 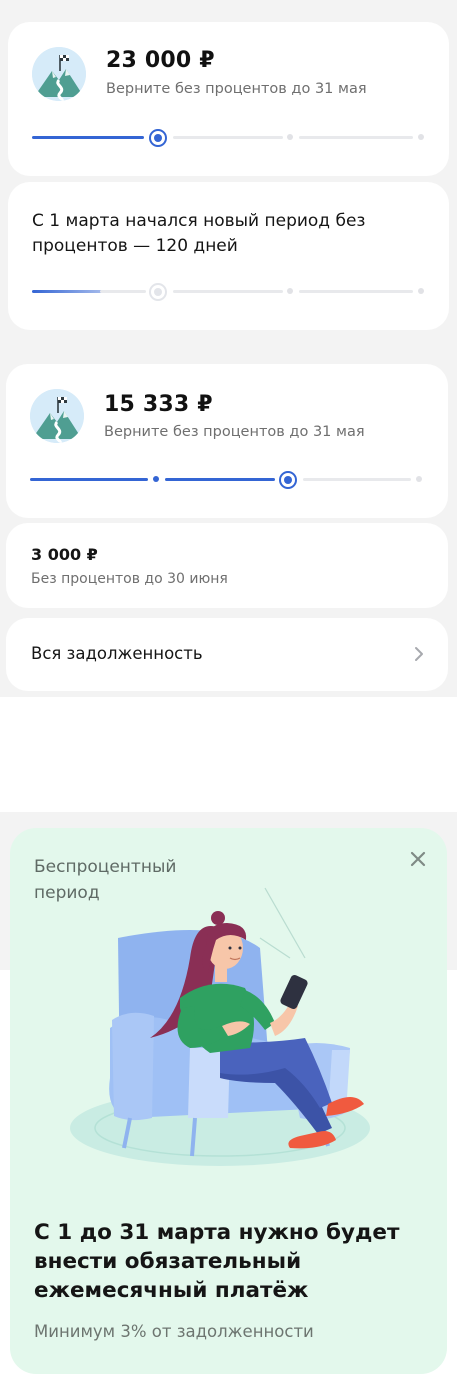 I want to click on loan-amount: 23 000 ₽, so click(x=160, y=60).